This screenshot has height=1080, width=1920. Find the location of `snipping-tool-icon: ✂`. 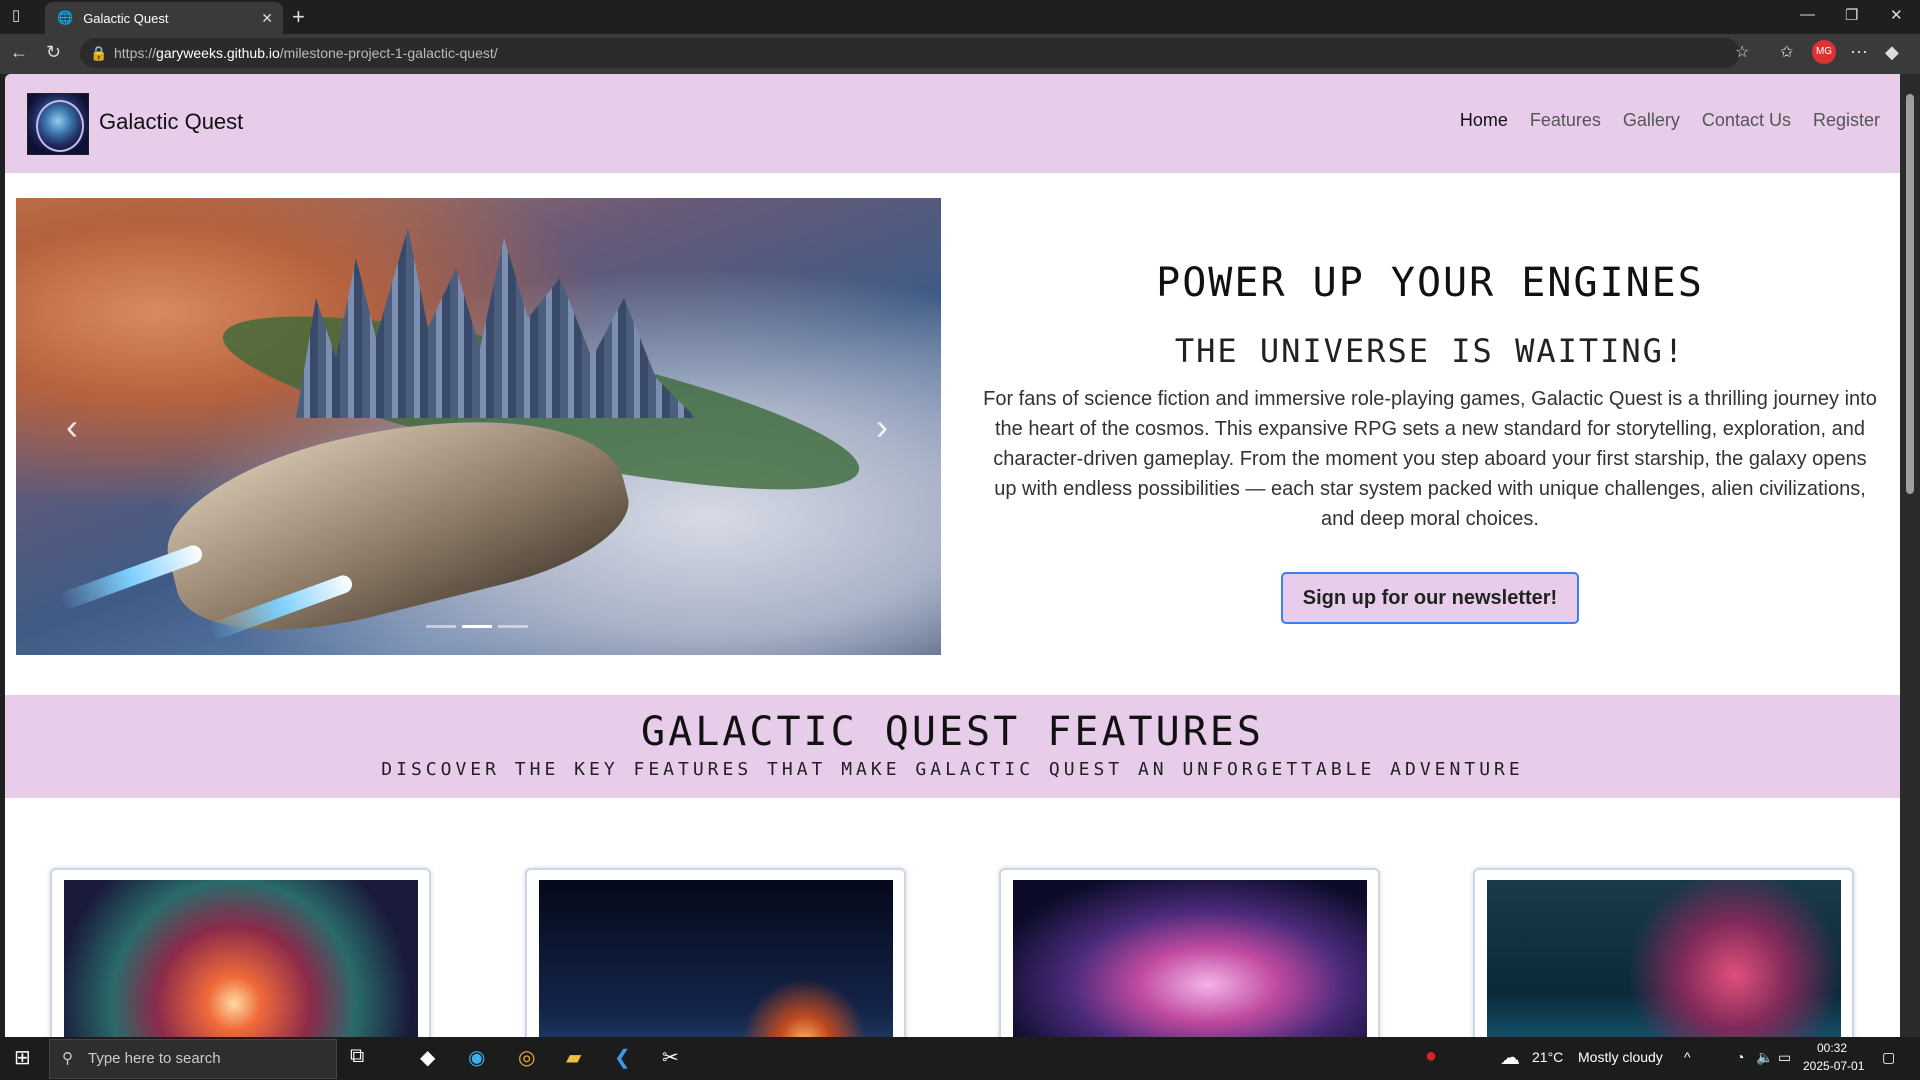

snipping-tool-icon: ✂ is located at coordinates (670, 1057).